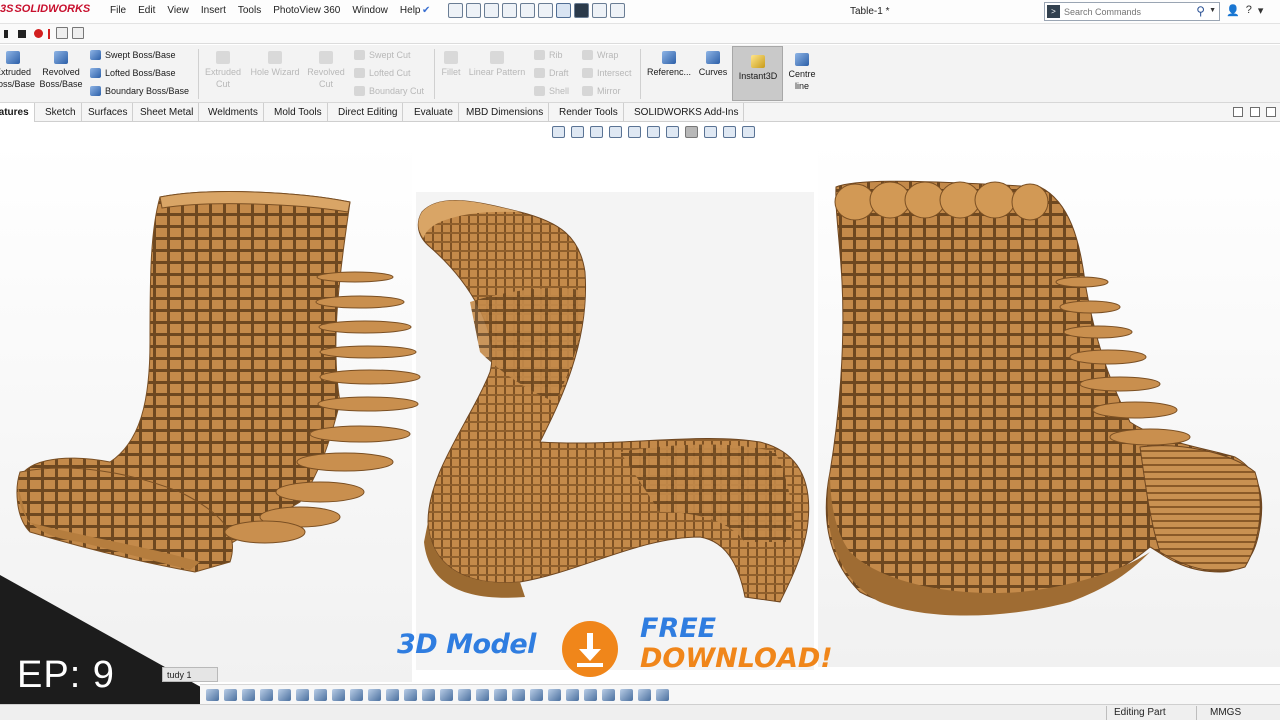 Image resolution: width=1280 pixels, height=720 pixels. What do you see at coordinates (17, 70) in the screenshot?
I see `extruded-boss-button: Extruded Boss/Base` at bounding box center [17, 70].